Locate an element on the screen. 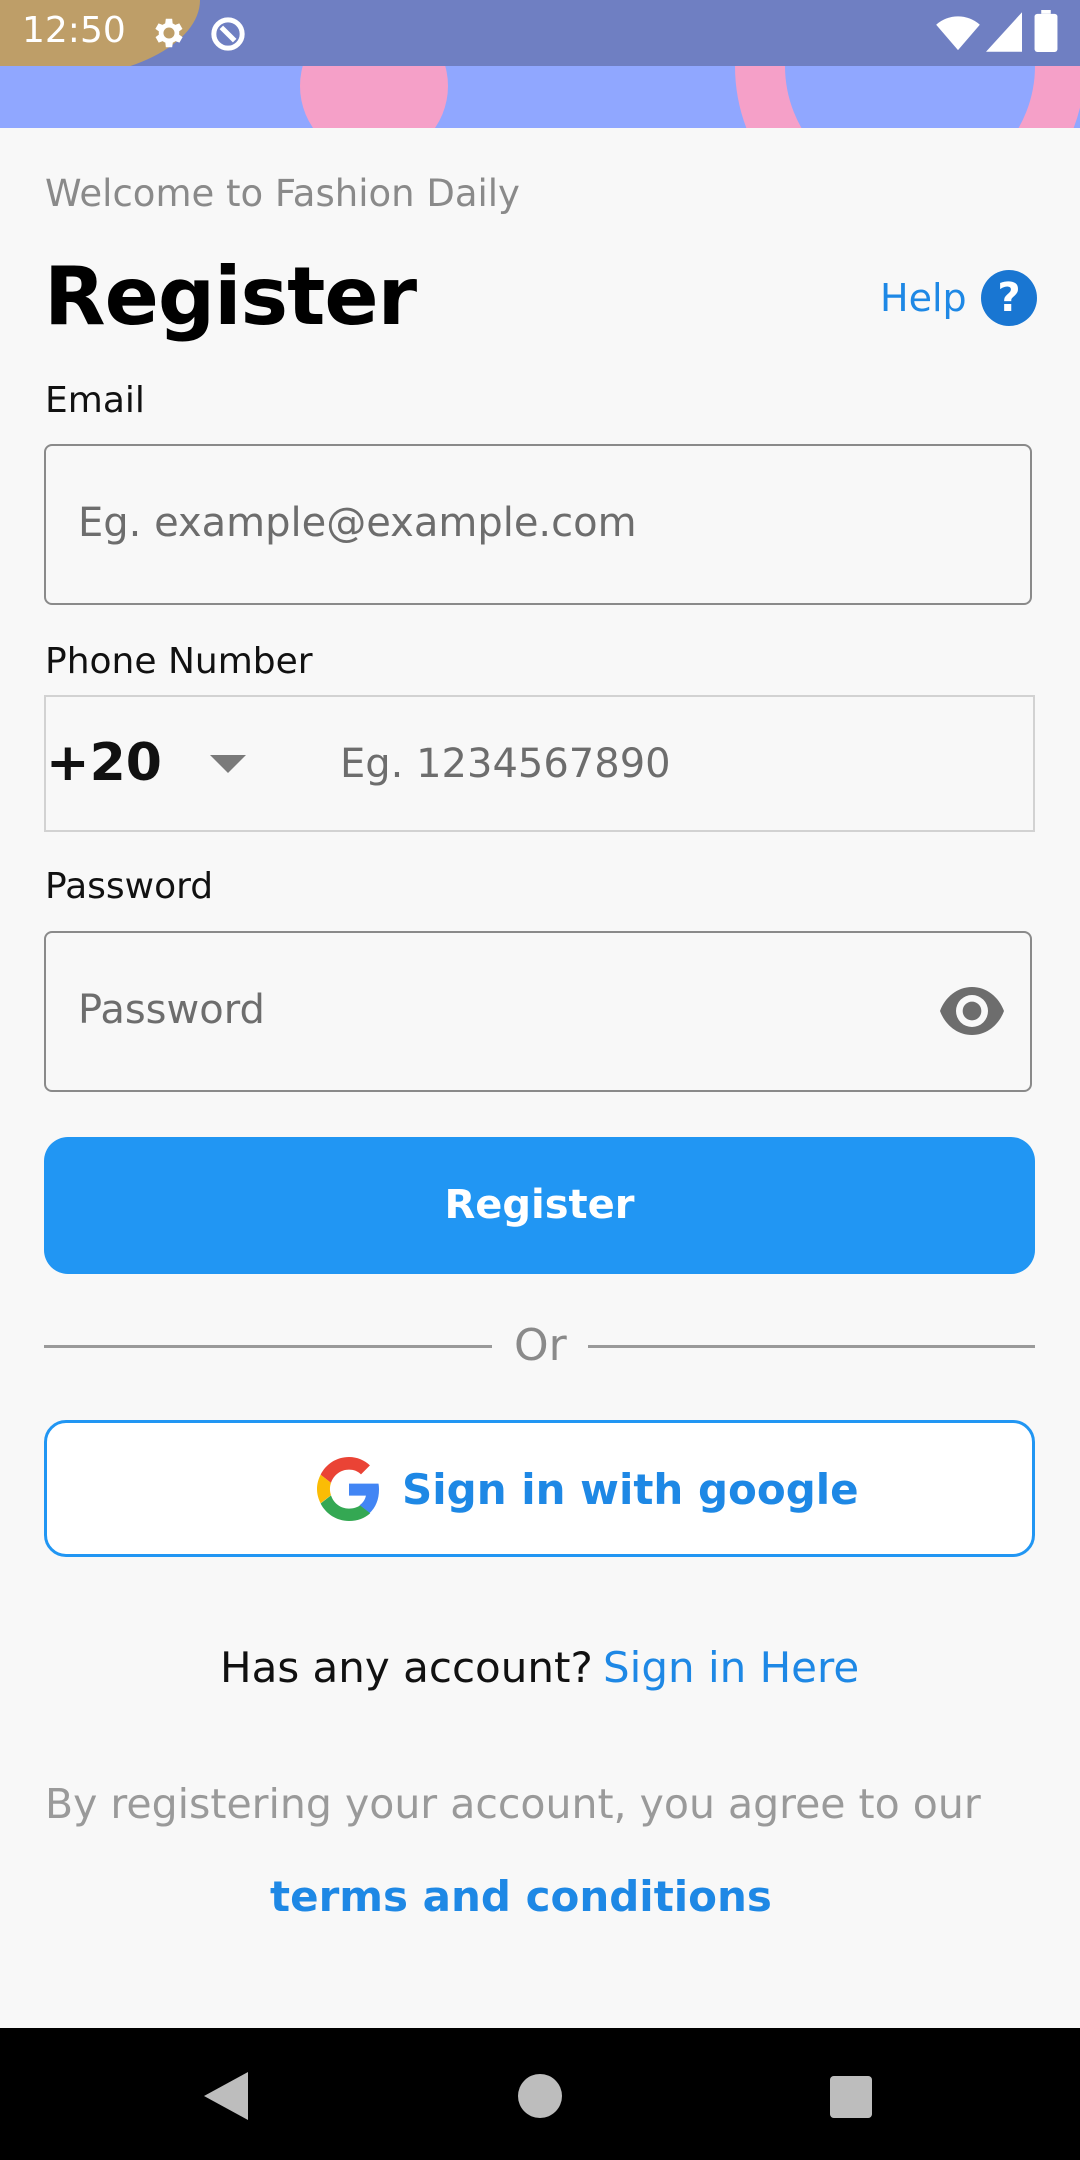 The width and height of the screenshot is (1080, 2160). divider-right is located at coordinates (811, 1346).